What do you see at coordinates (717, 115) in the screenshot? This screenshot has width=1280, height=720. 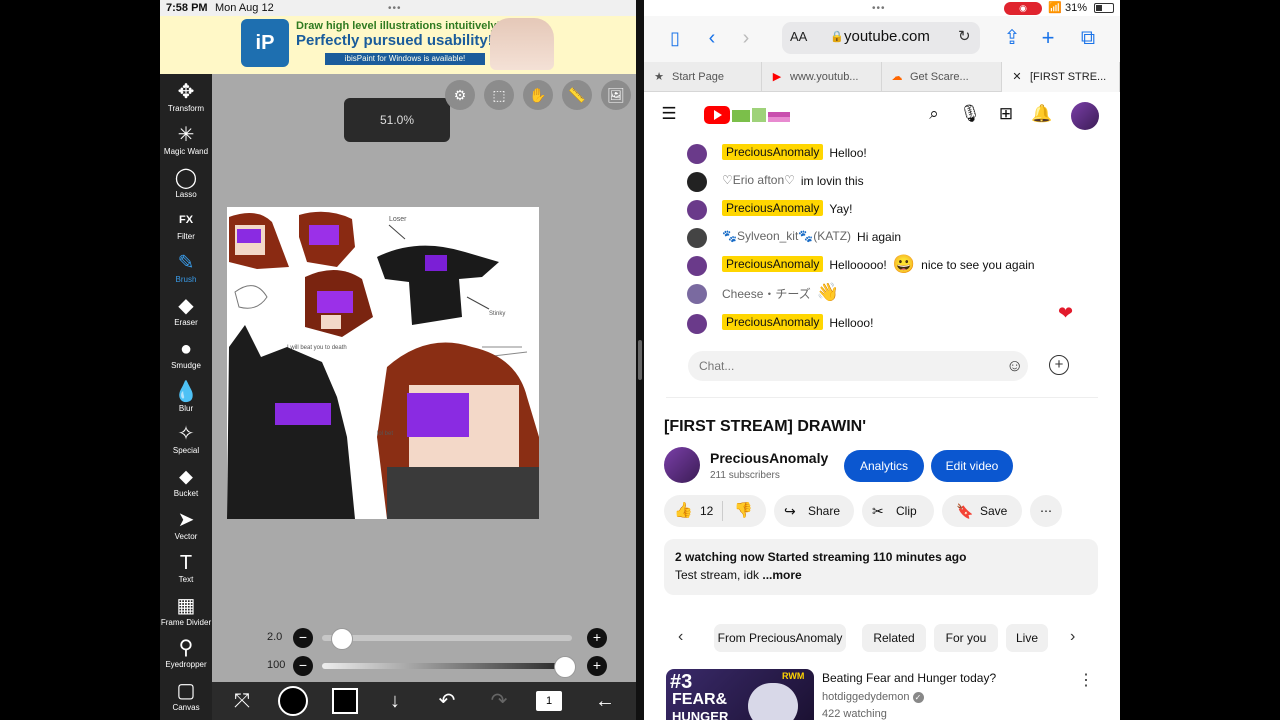 I see `youtube-logo` at bounding box center [717, 115].